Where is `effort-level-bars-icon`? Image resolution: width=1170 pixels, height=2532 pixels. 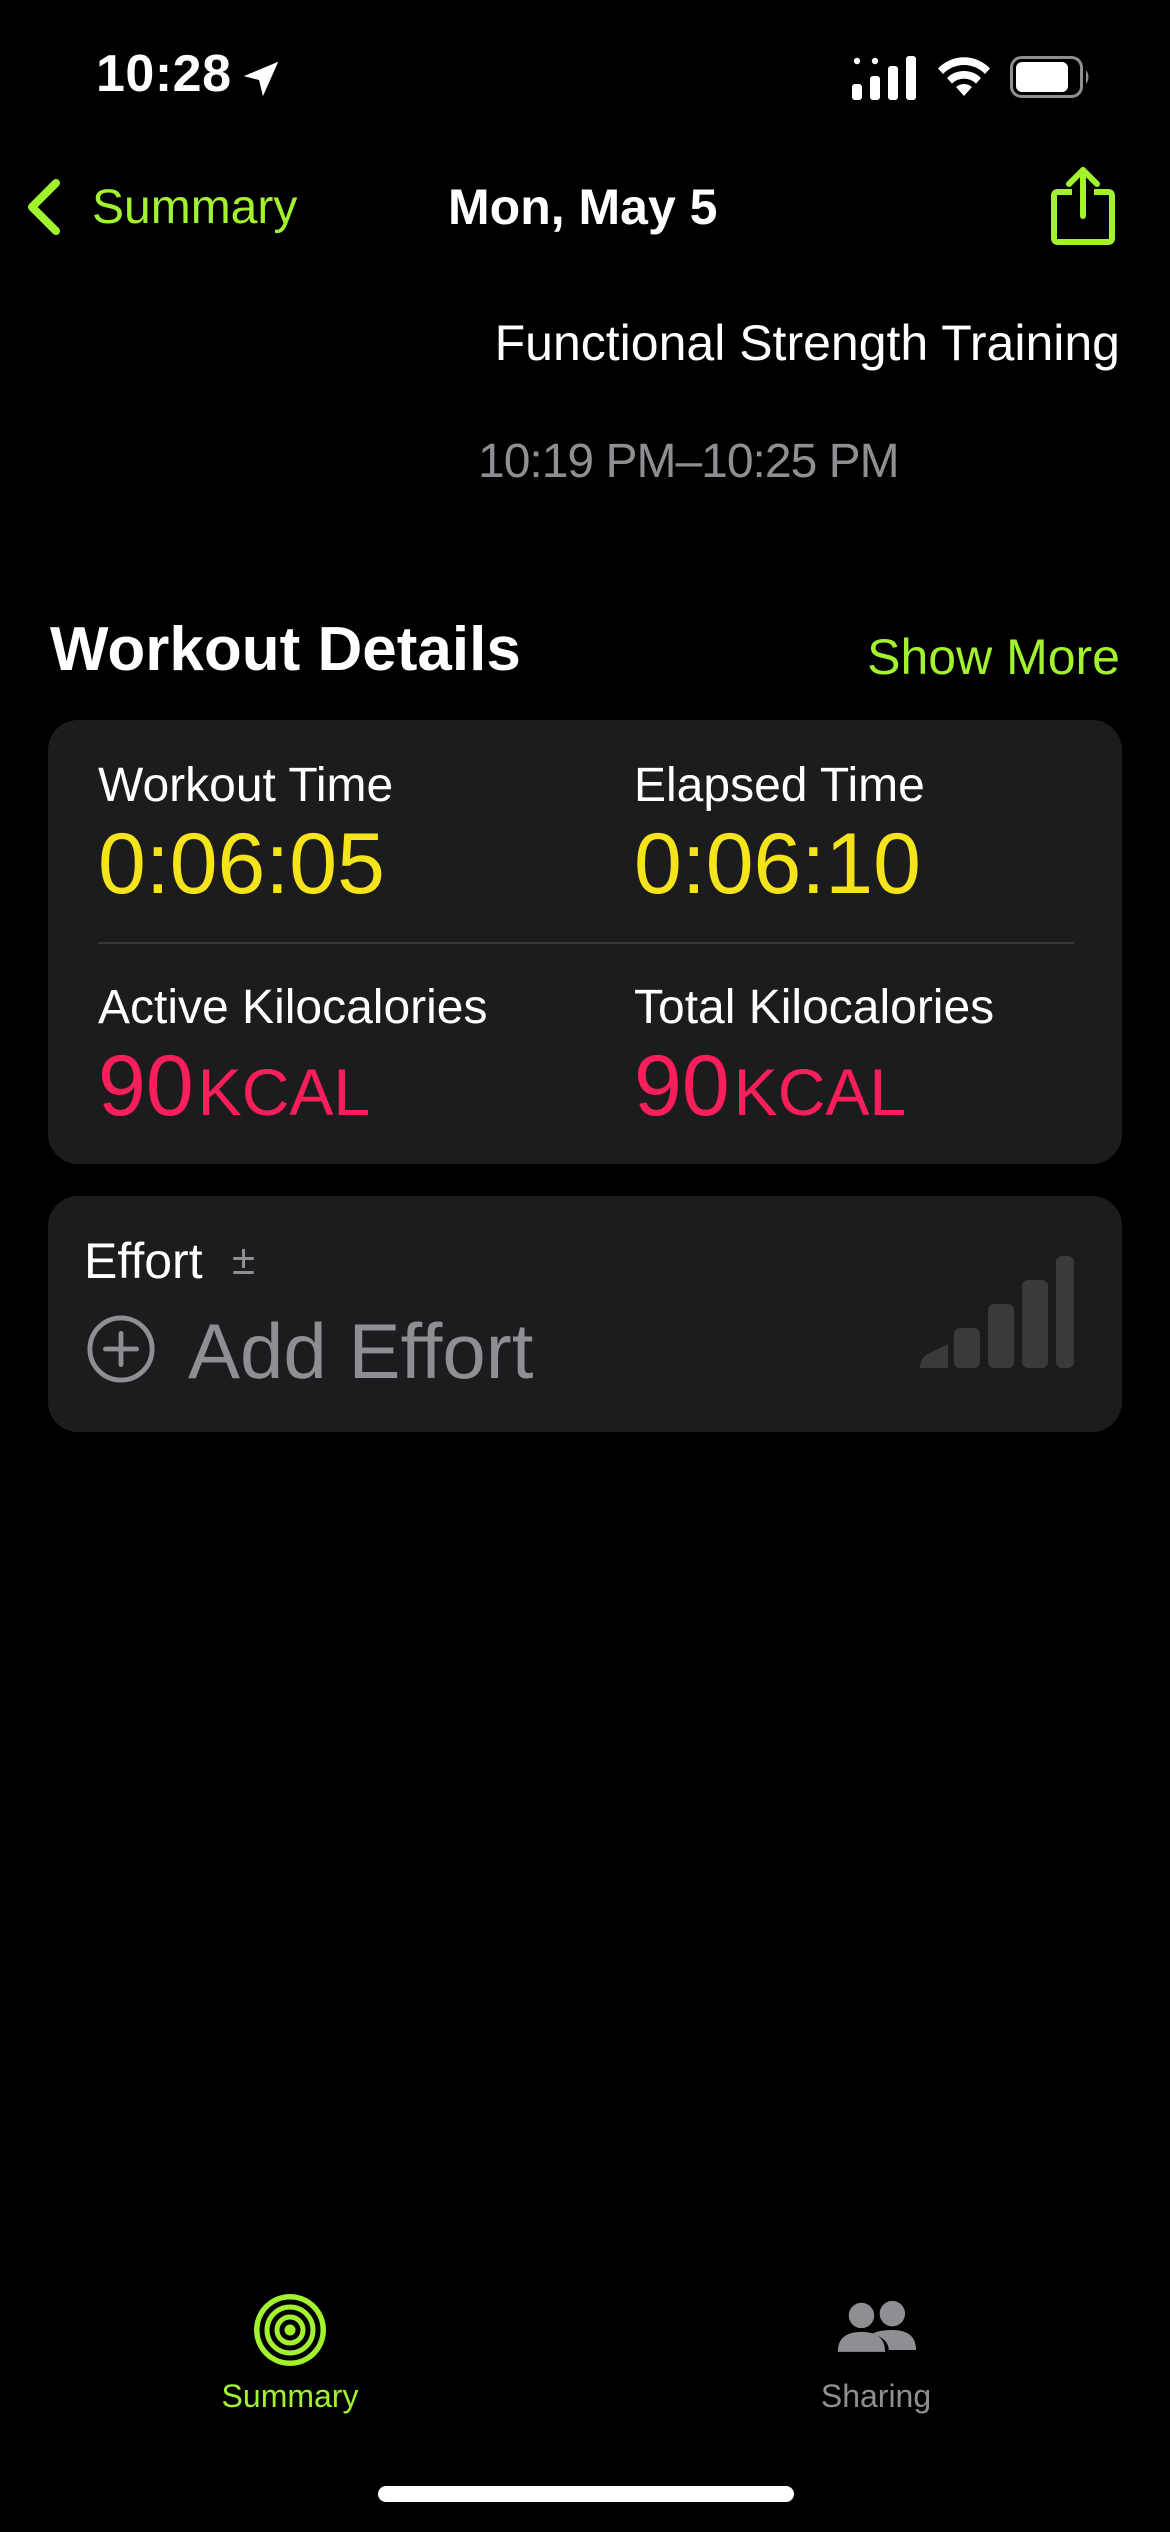 effort-level-bars-icon is located at coordinates (997, 1312).